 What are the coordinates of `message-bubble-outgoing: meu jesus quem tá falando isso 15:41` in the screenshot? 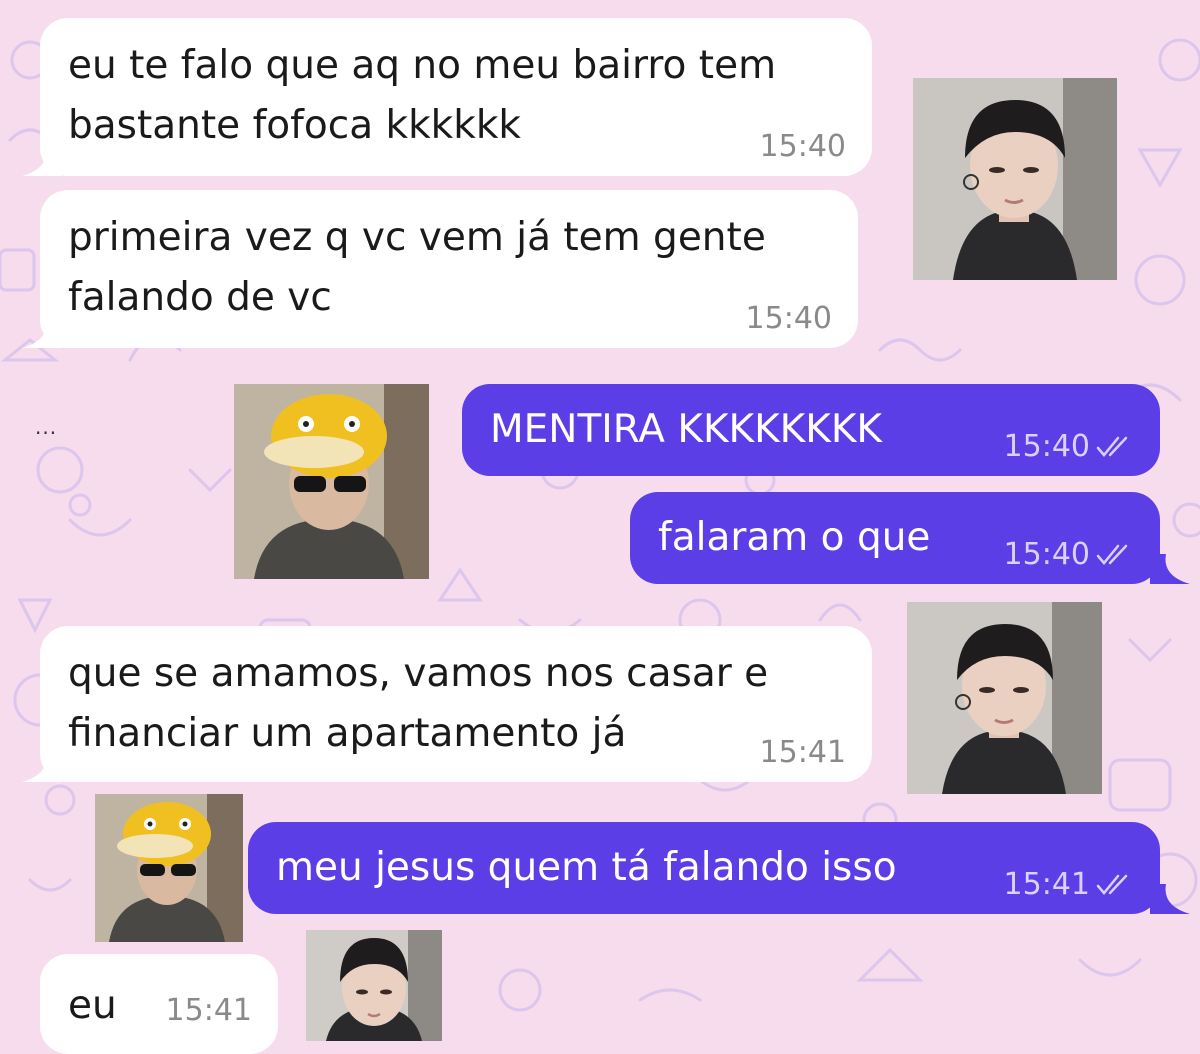 It's located at (704, 868).